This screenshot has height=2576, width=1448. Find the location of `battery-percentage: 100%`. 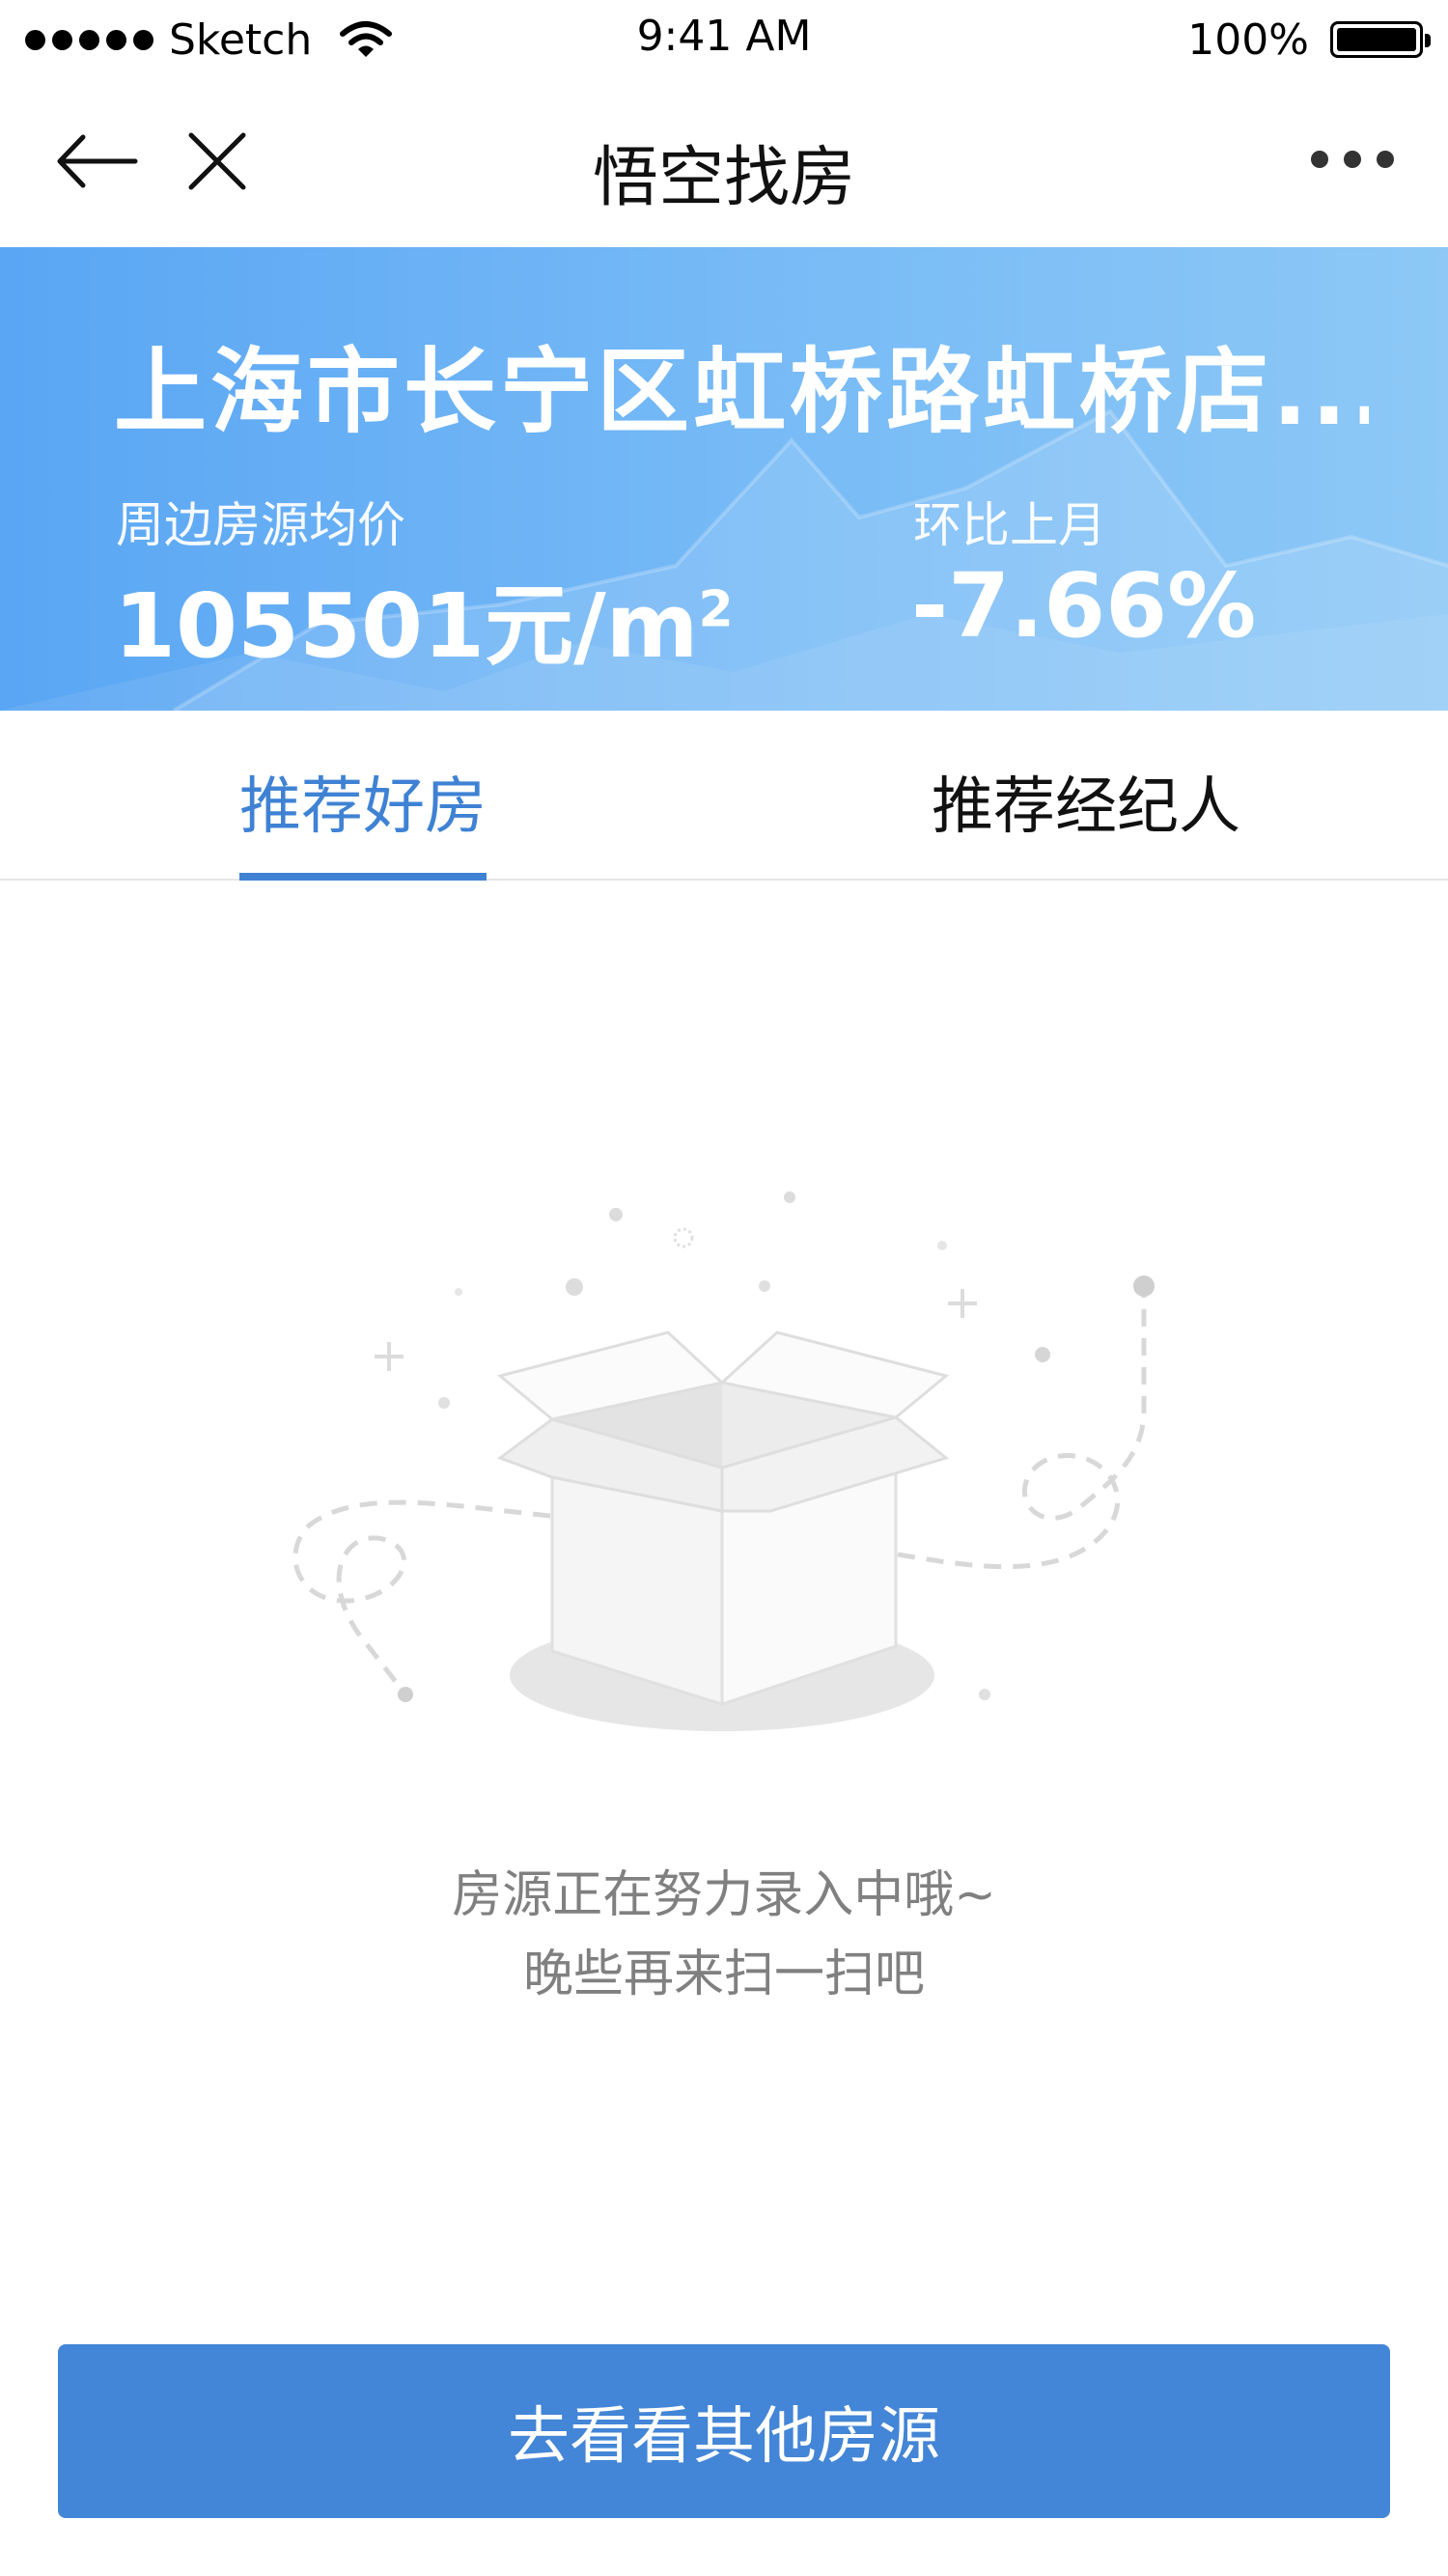

battery-percentage: 100% is located at coordinates (1248, 40).